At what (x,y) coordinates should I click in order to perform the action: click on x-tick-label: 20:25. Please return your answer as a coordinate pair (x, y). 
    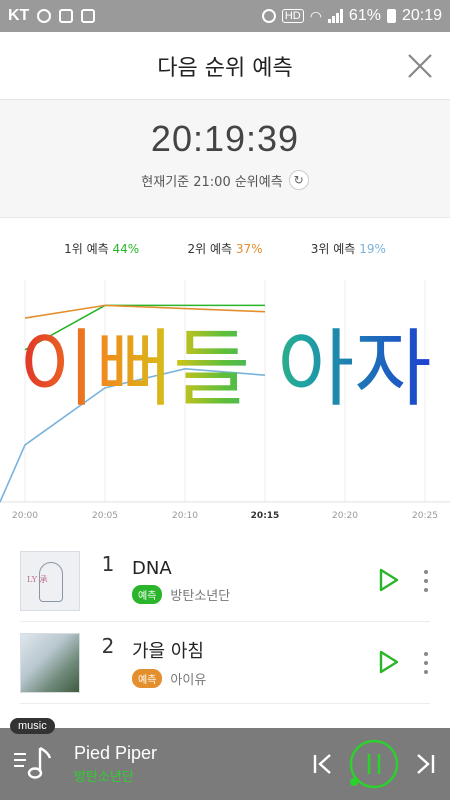
    Looking at the image, I should click on (425, 516).